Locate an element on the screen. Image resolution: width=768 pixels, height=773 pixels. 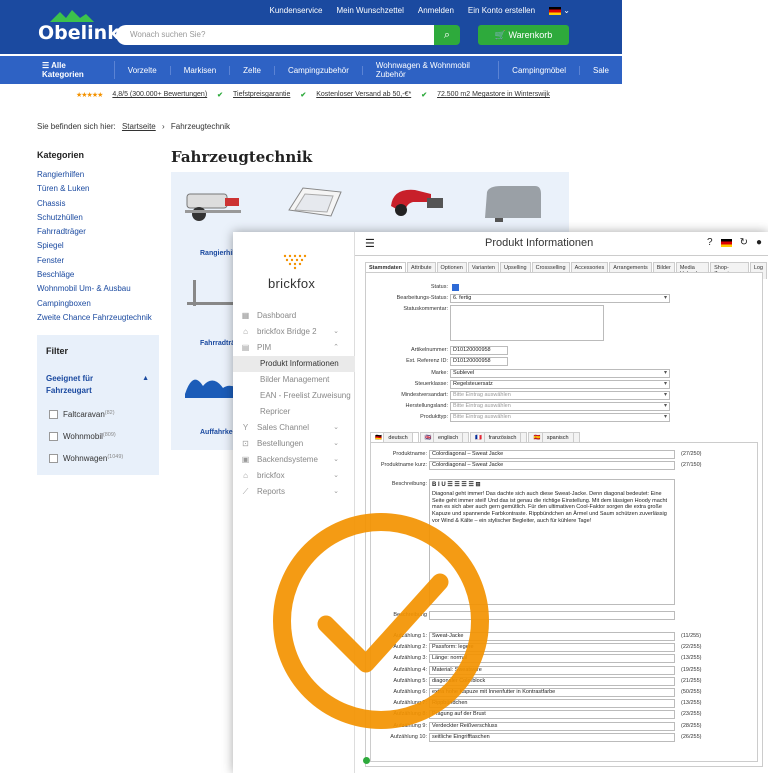
rating-link: 4,8/5 (300.000+ Bewertungen) is located at coordinates (159, 95).